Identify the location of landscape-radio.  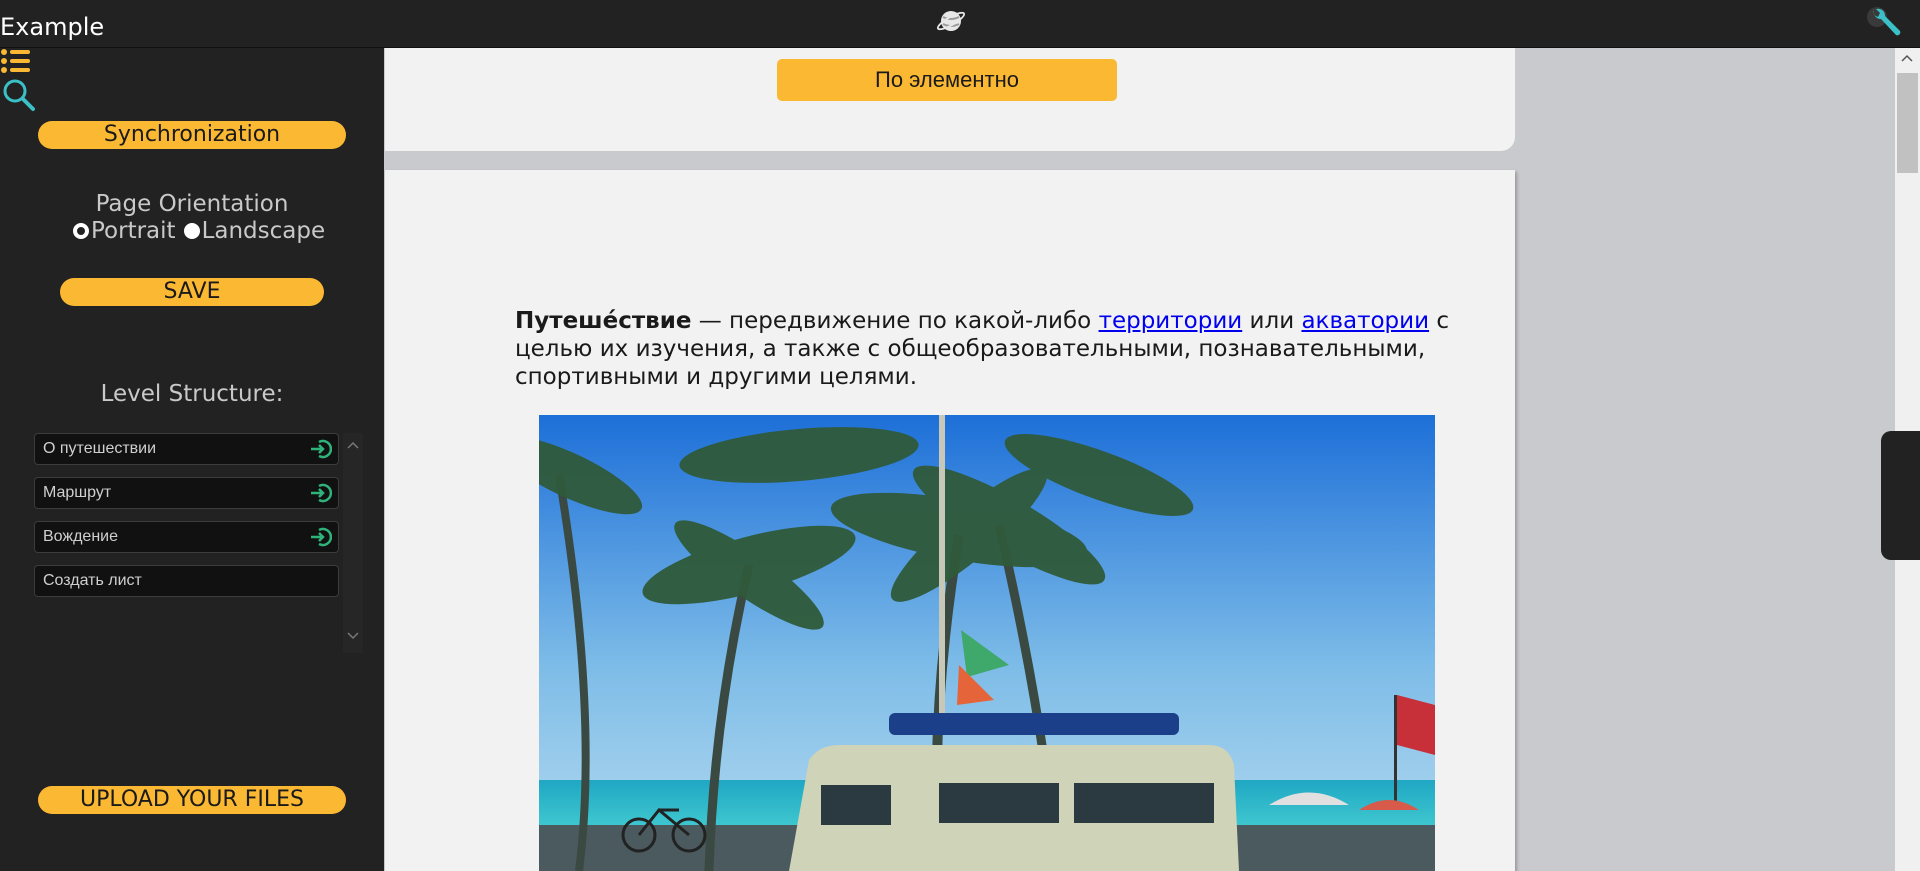
(191, 231).